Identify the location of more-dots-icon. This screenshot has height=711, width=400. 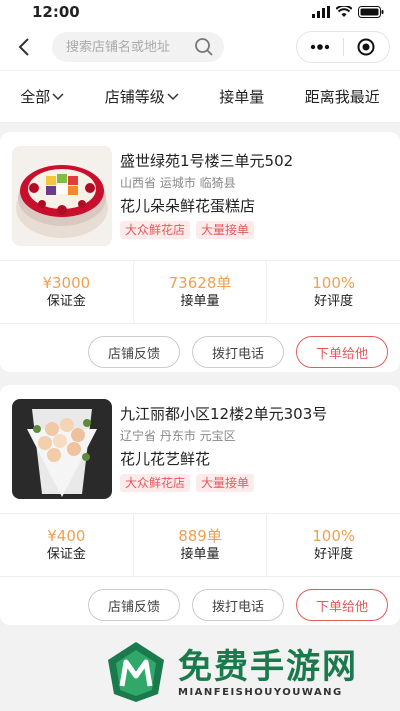
(319, 47).